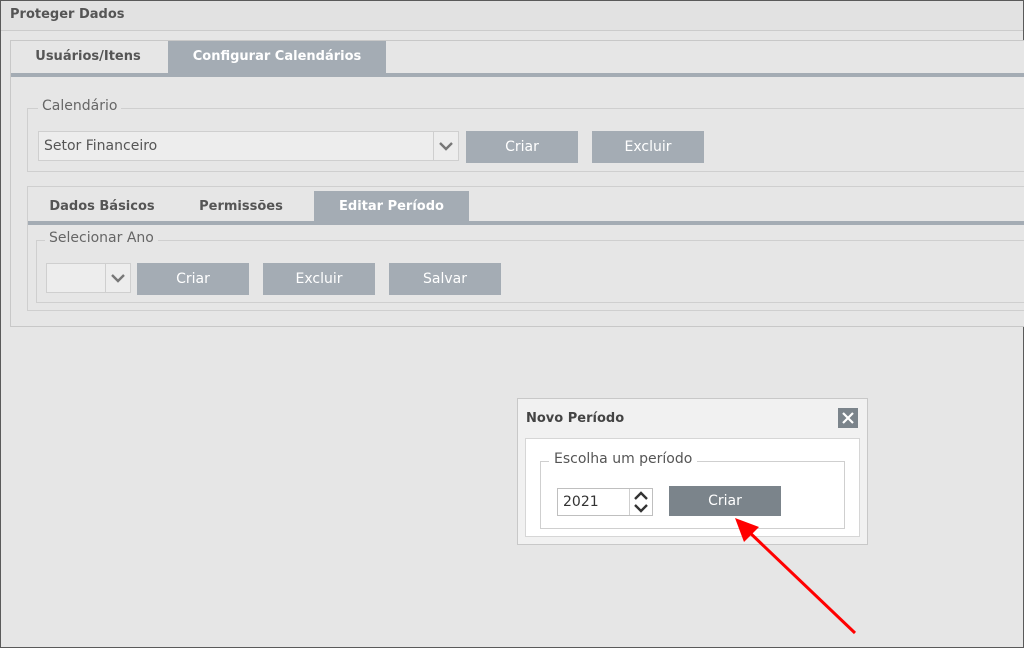 The width and height of the screenshot is (1024, 648). I want to click on annotation-arrow, so click(796, 576).